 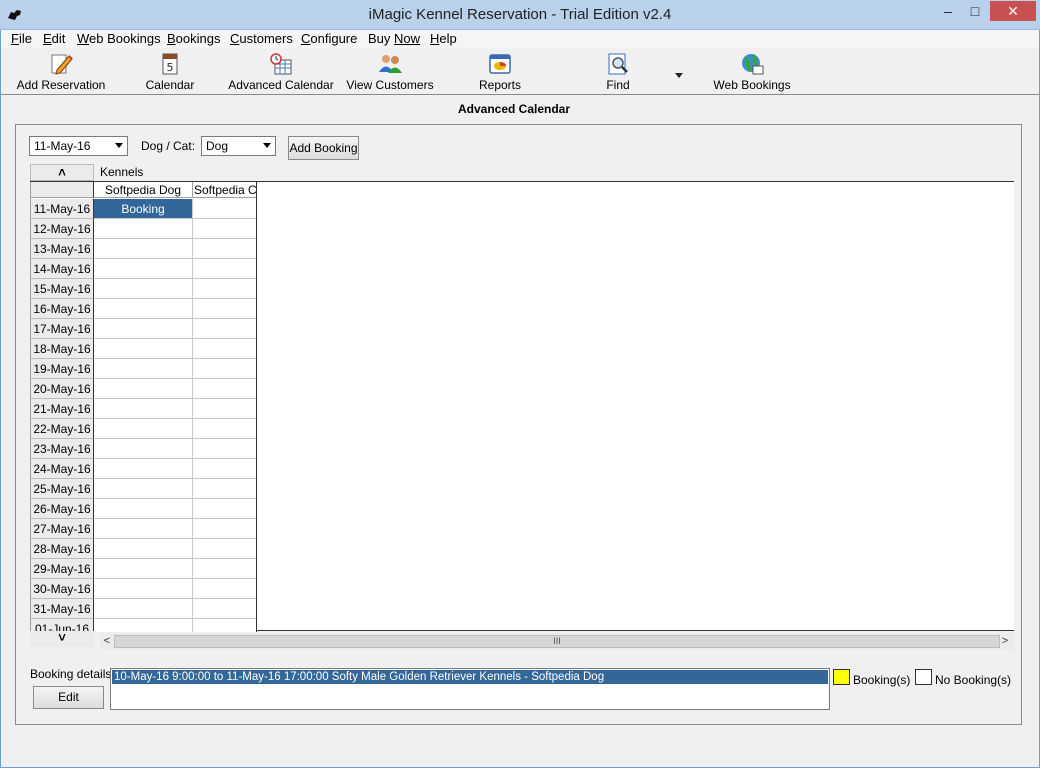 I want to click on web-bookings-button: Web Bookings, so click(x=752, y=72).